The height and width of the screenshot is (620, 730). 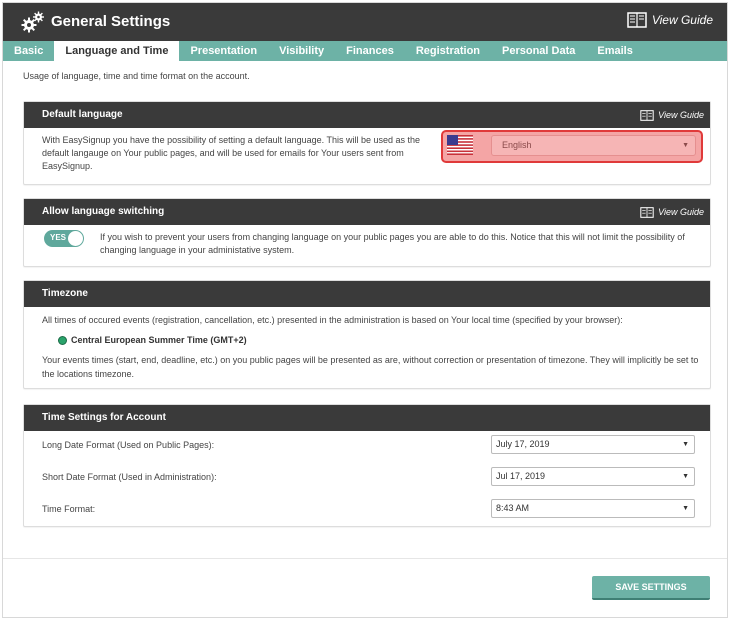 I want to click on status-dot-icon, so click(x=62, y=340).